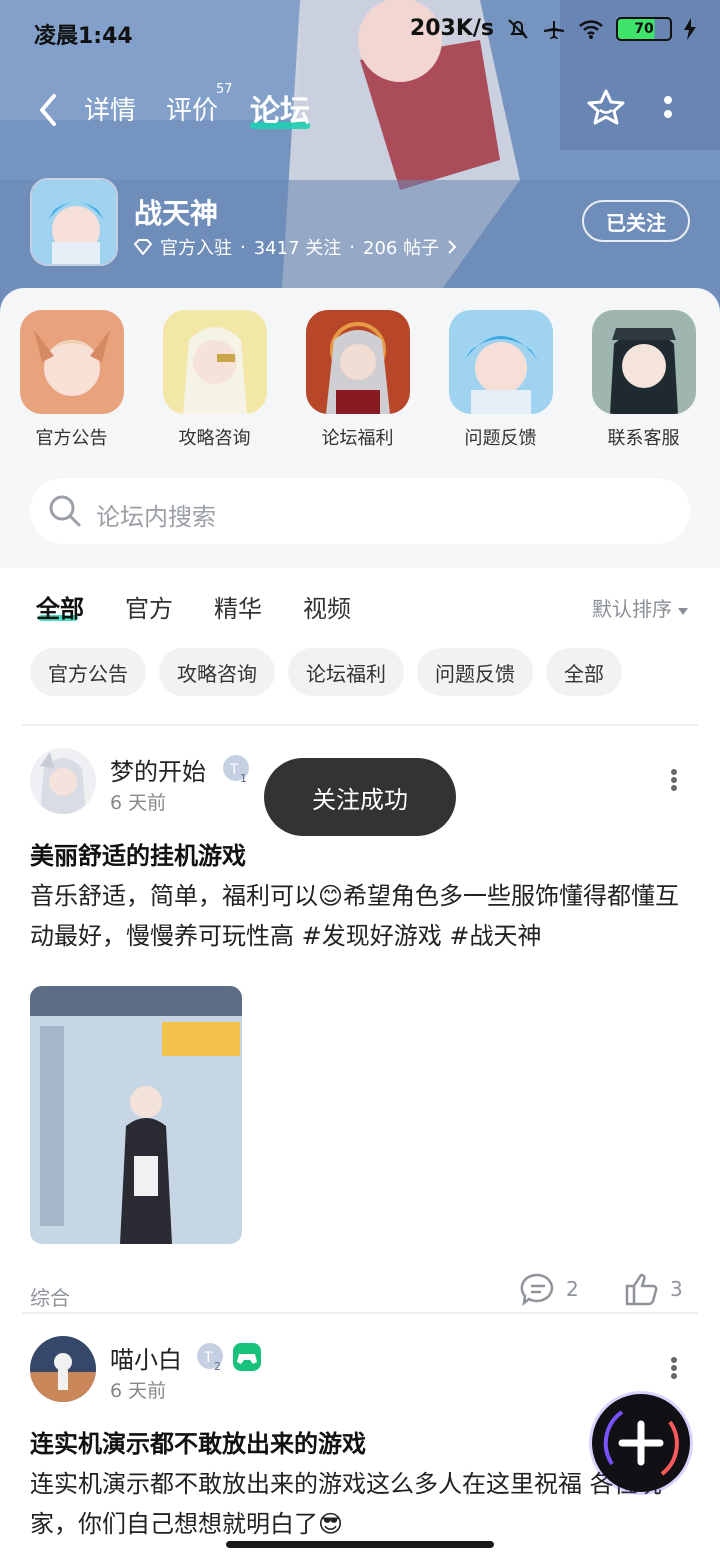 This screenshot has width=720, height=1560. What do you see at coordinates (158, 769) in the screenshot?
I see `username: 梦的开始` at bounding box center [158, 769].